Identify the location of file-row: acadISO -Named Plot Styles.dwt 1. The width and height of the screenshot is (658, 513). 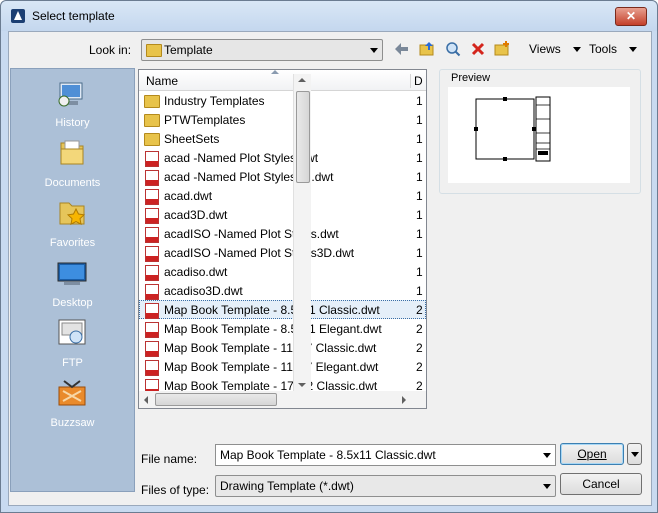
(282, 233).